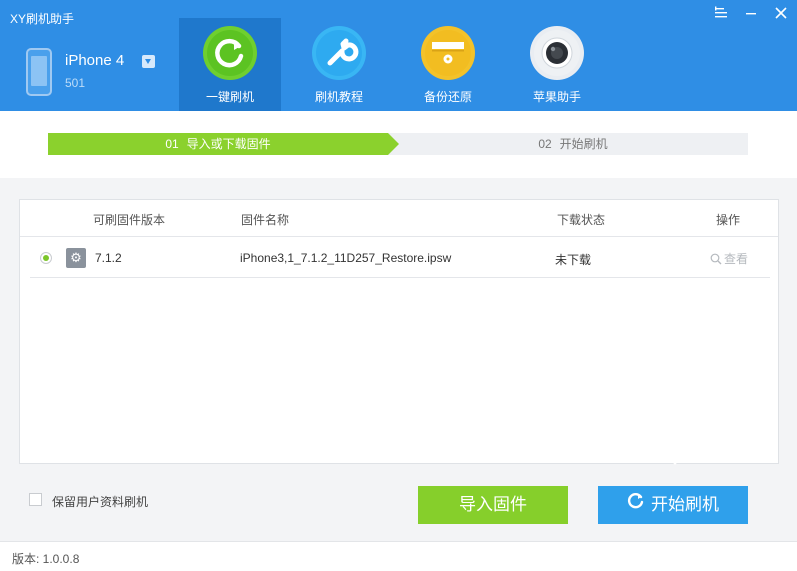 The image size is (797, 571). What do you see at coordinates (781, 14) in the screenshot?
I see `close-icon` at bounding box center [781, 14].